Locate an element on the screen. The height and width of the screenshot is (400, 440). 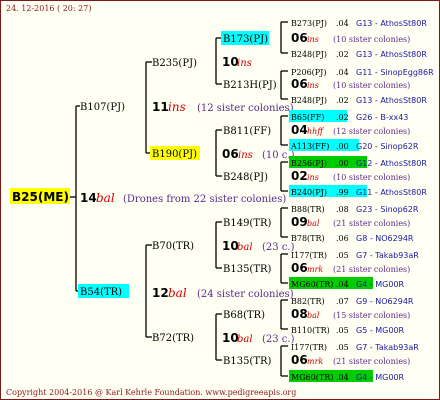
g2-ins-0: ins is located at coordinates (244, 63).